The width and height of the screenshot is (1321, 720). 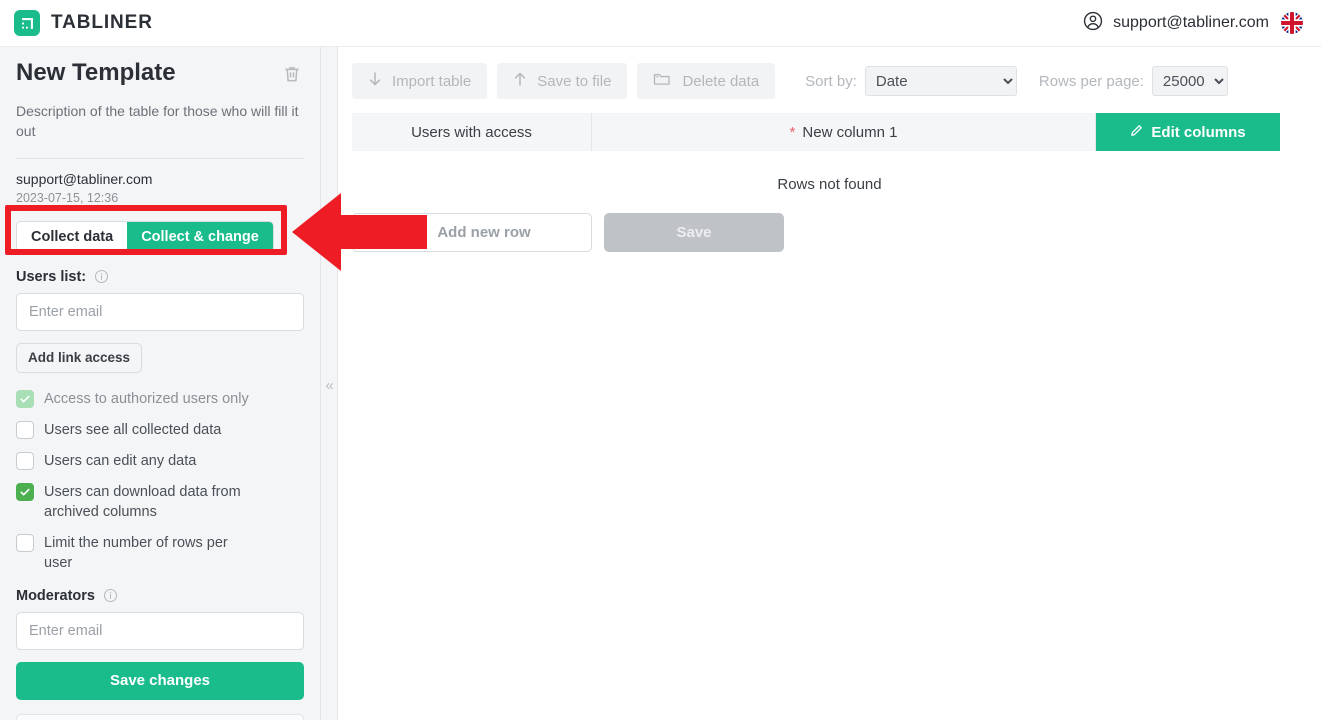 I want to click on template-header: New Template, so click(x=160, y=67).